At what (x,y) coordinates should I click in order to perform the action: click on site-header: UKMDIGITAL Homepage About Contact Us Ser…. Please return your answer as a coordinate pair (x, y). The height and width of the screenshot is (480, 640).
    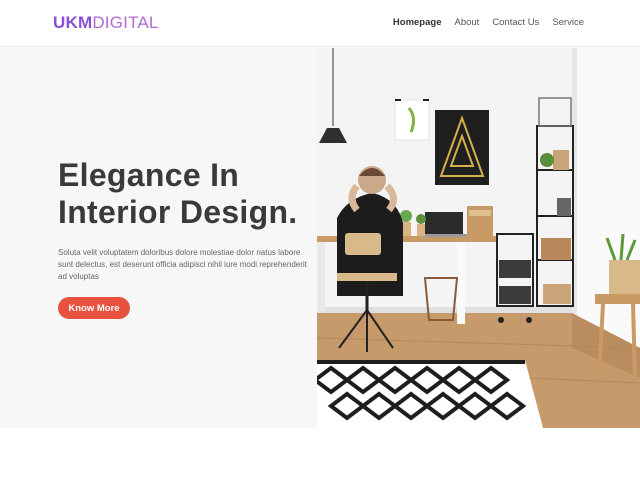
    Looking at the image, I should click on (320, 23).